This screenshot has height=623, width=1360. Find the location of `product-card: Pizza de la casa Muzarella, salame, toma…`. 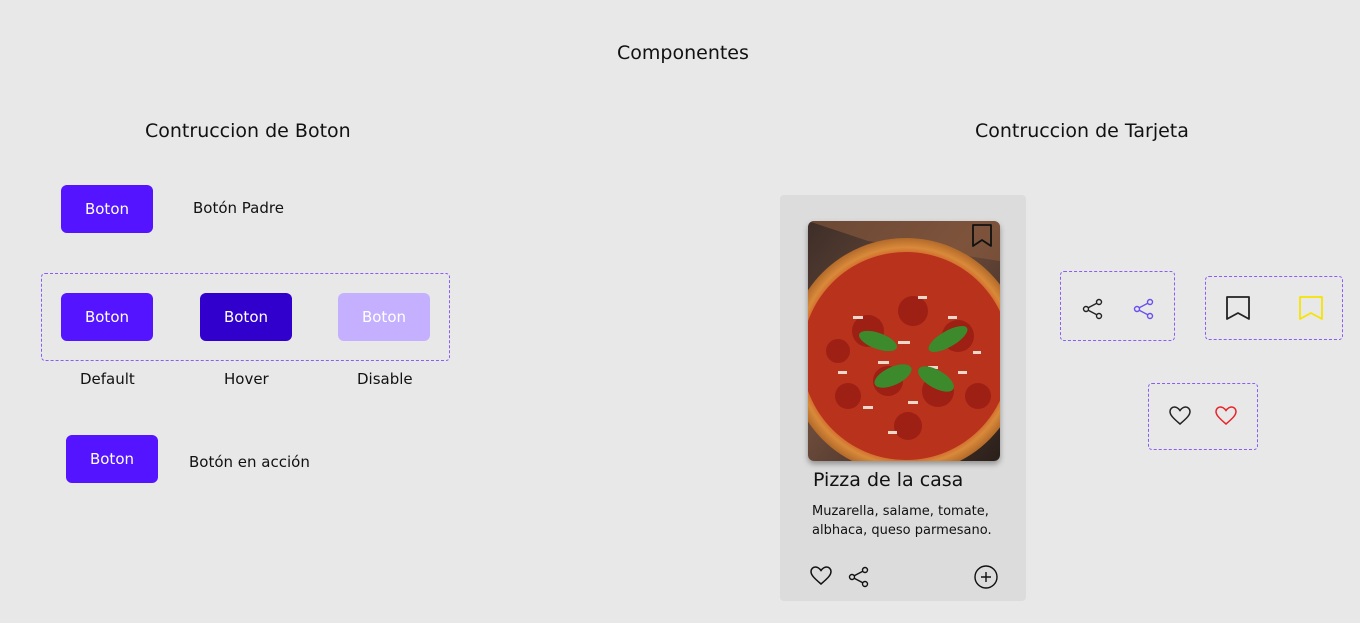

product-card: Pizza de la casa Muzarella, salame, toma… is located at coordinates (903, 398).